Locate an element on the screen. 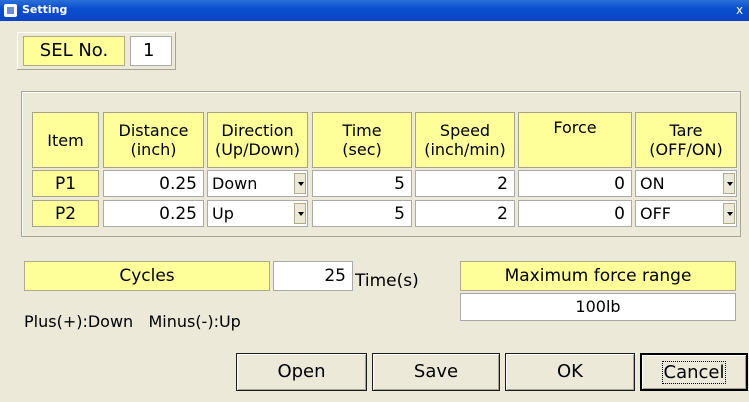  header-item-label: Item is located at coordinates (65, 140).